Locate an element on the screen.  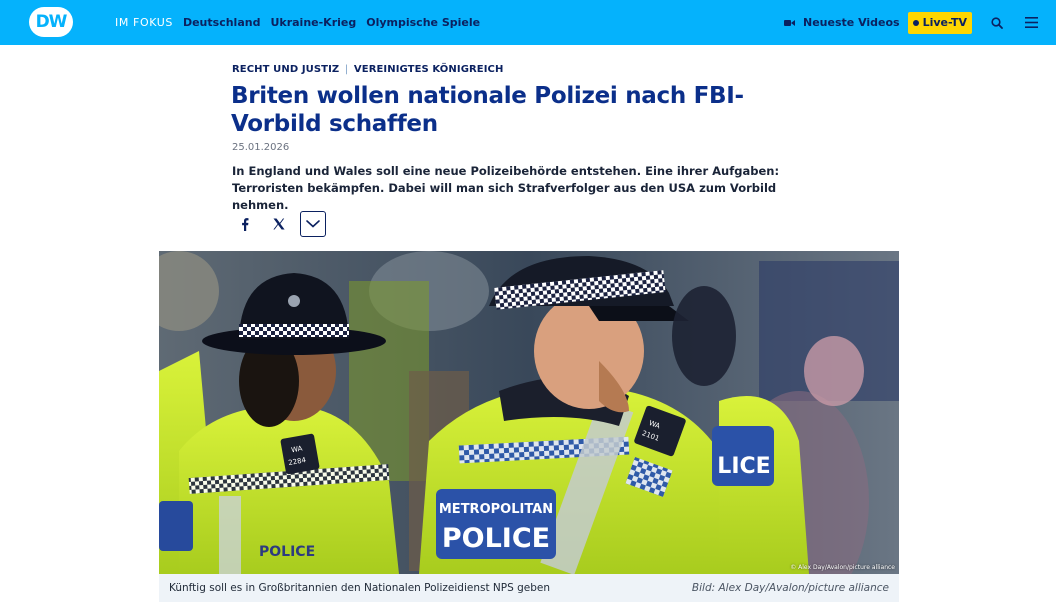
latest-videos-label: Neueste Videos is located at coordinates (851, 22).